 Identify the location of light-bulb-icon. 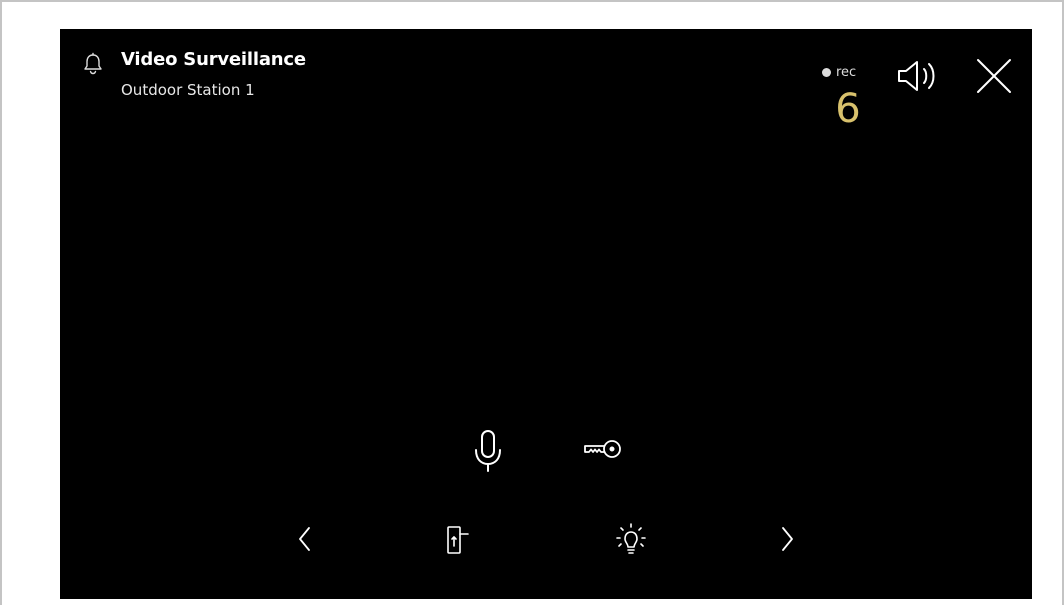
(631, 540).